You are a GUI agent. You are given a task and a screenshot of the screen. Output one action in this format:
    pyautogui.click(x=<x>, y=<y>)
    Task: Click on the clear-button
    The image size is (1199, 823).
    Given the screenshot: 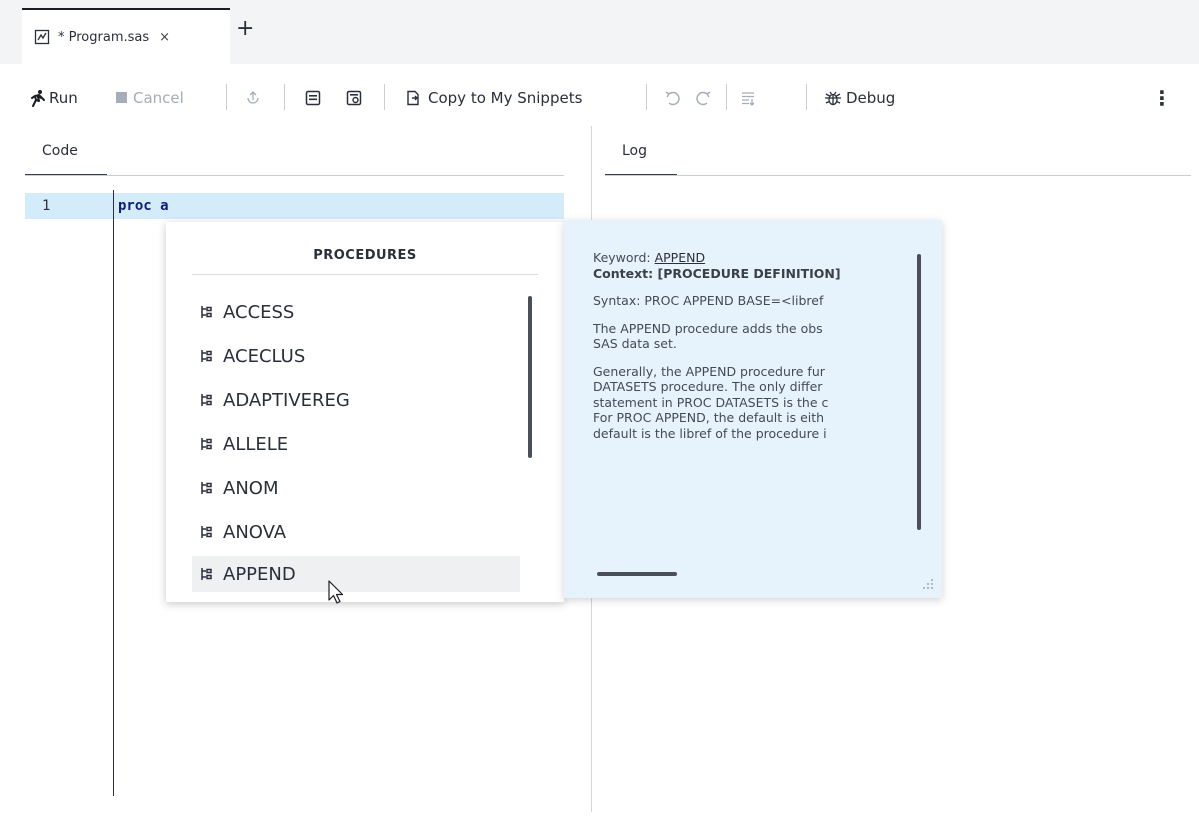 What is the action you would take?
    pyautogui.click(x=313, y=98)
    